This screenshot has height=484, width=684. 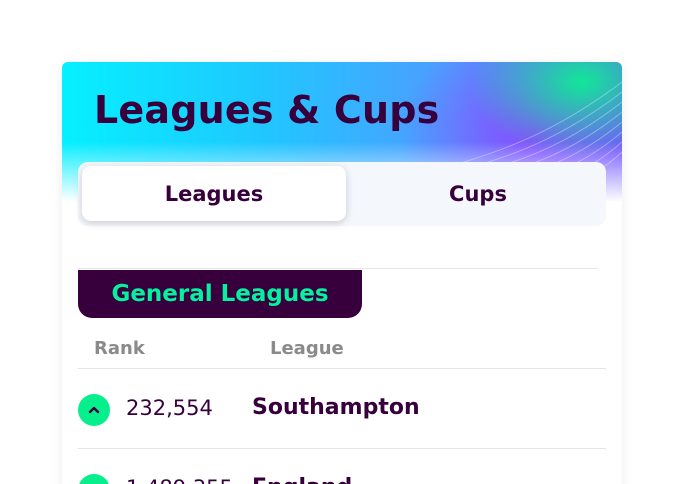 I want to click on column-header-league: League, so click(x=307, y=348).